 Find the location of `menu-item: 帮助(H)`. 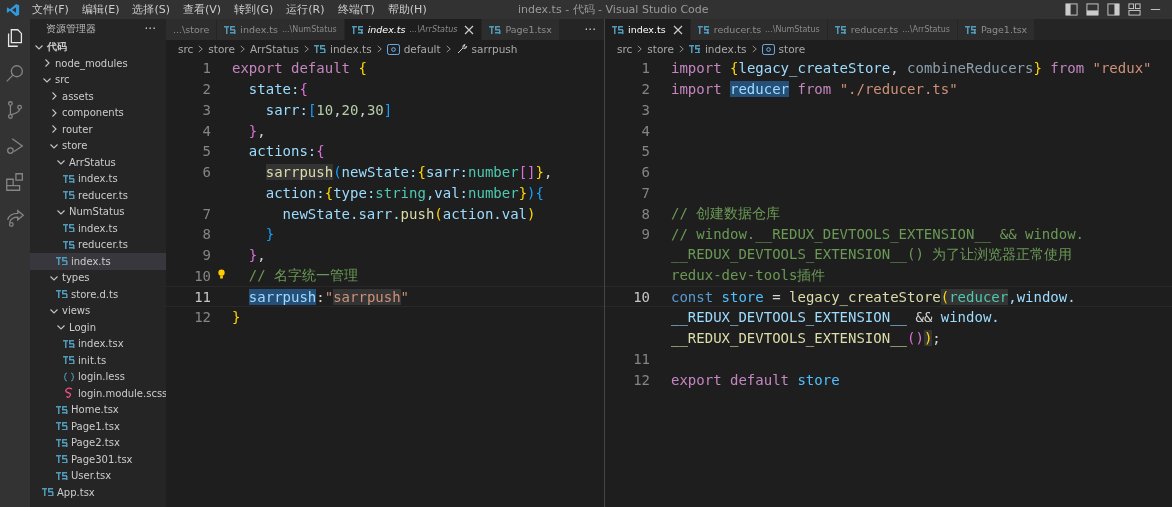

menu-item: 帮助(H) is located at coordinates (407, 9).